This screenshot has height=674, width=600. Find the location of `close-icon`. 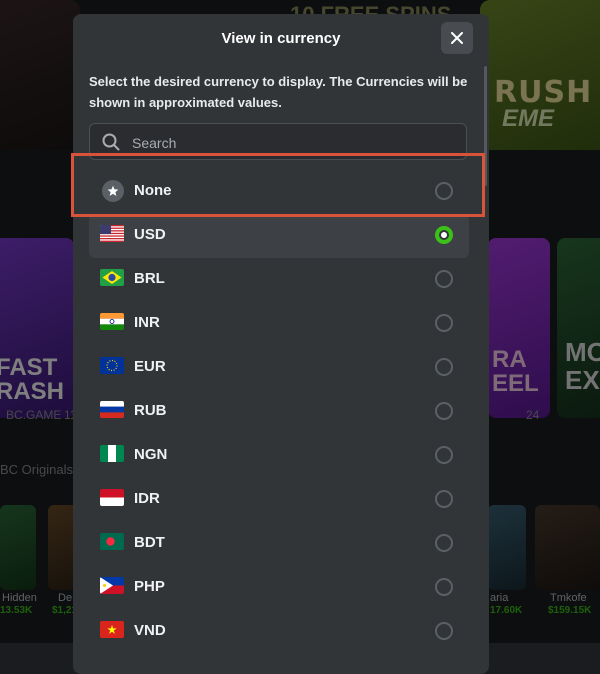

close-icon is located at coordinates (457, 38).